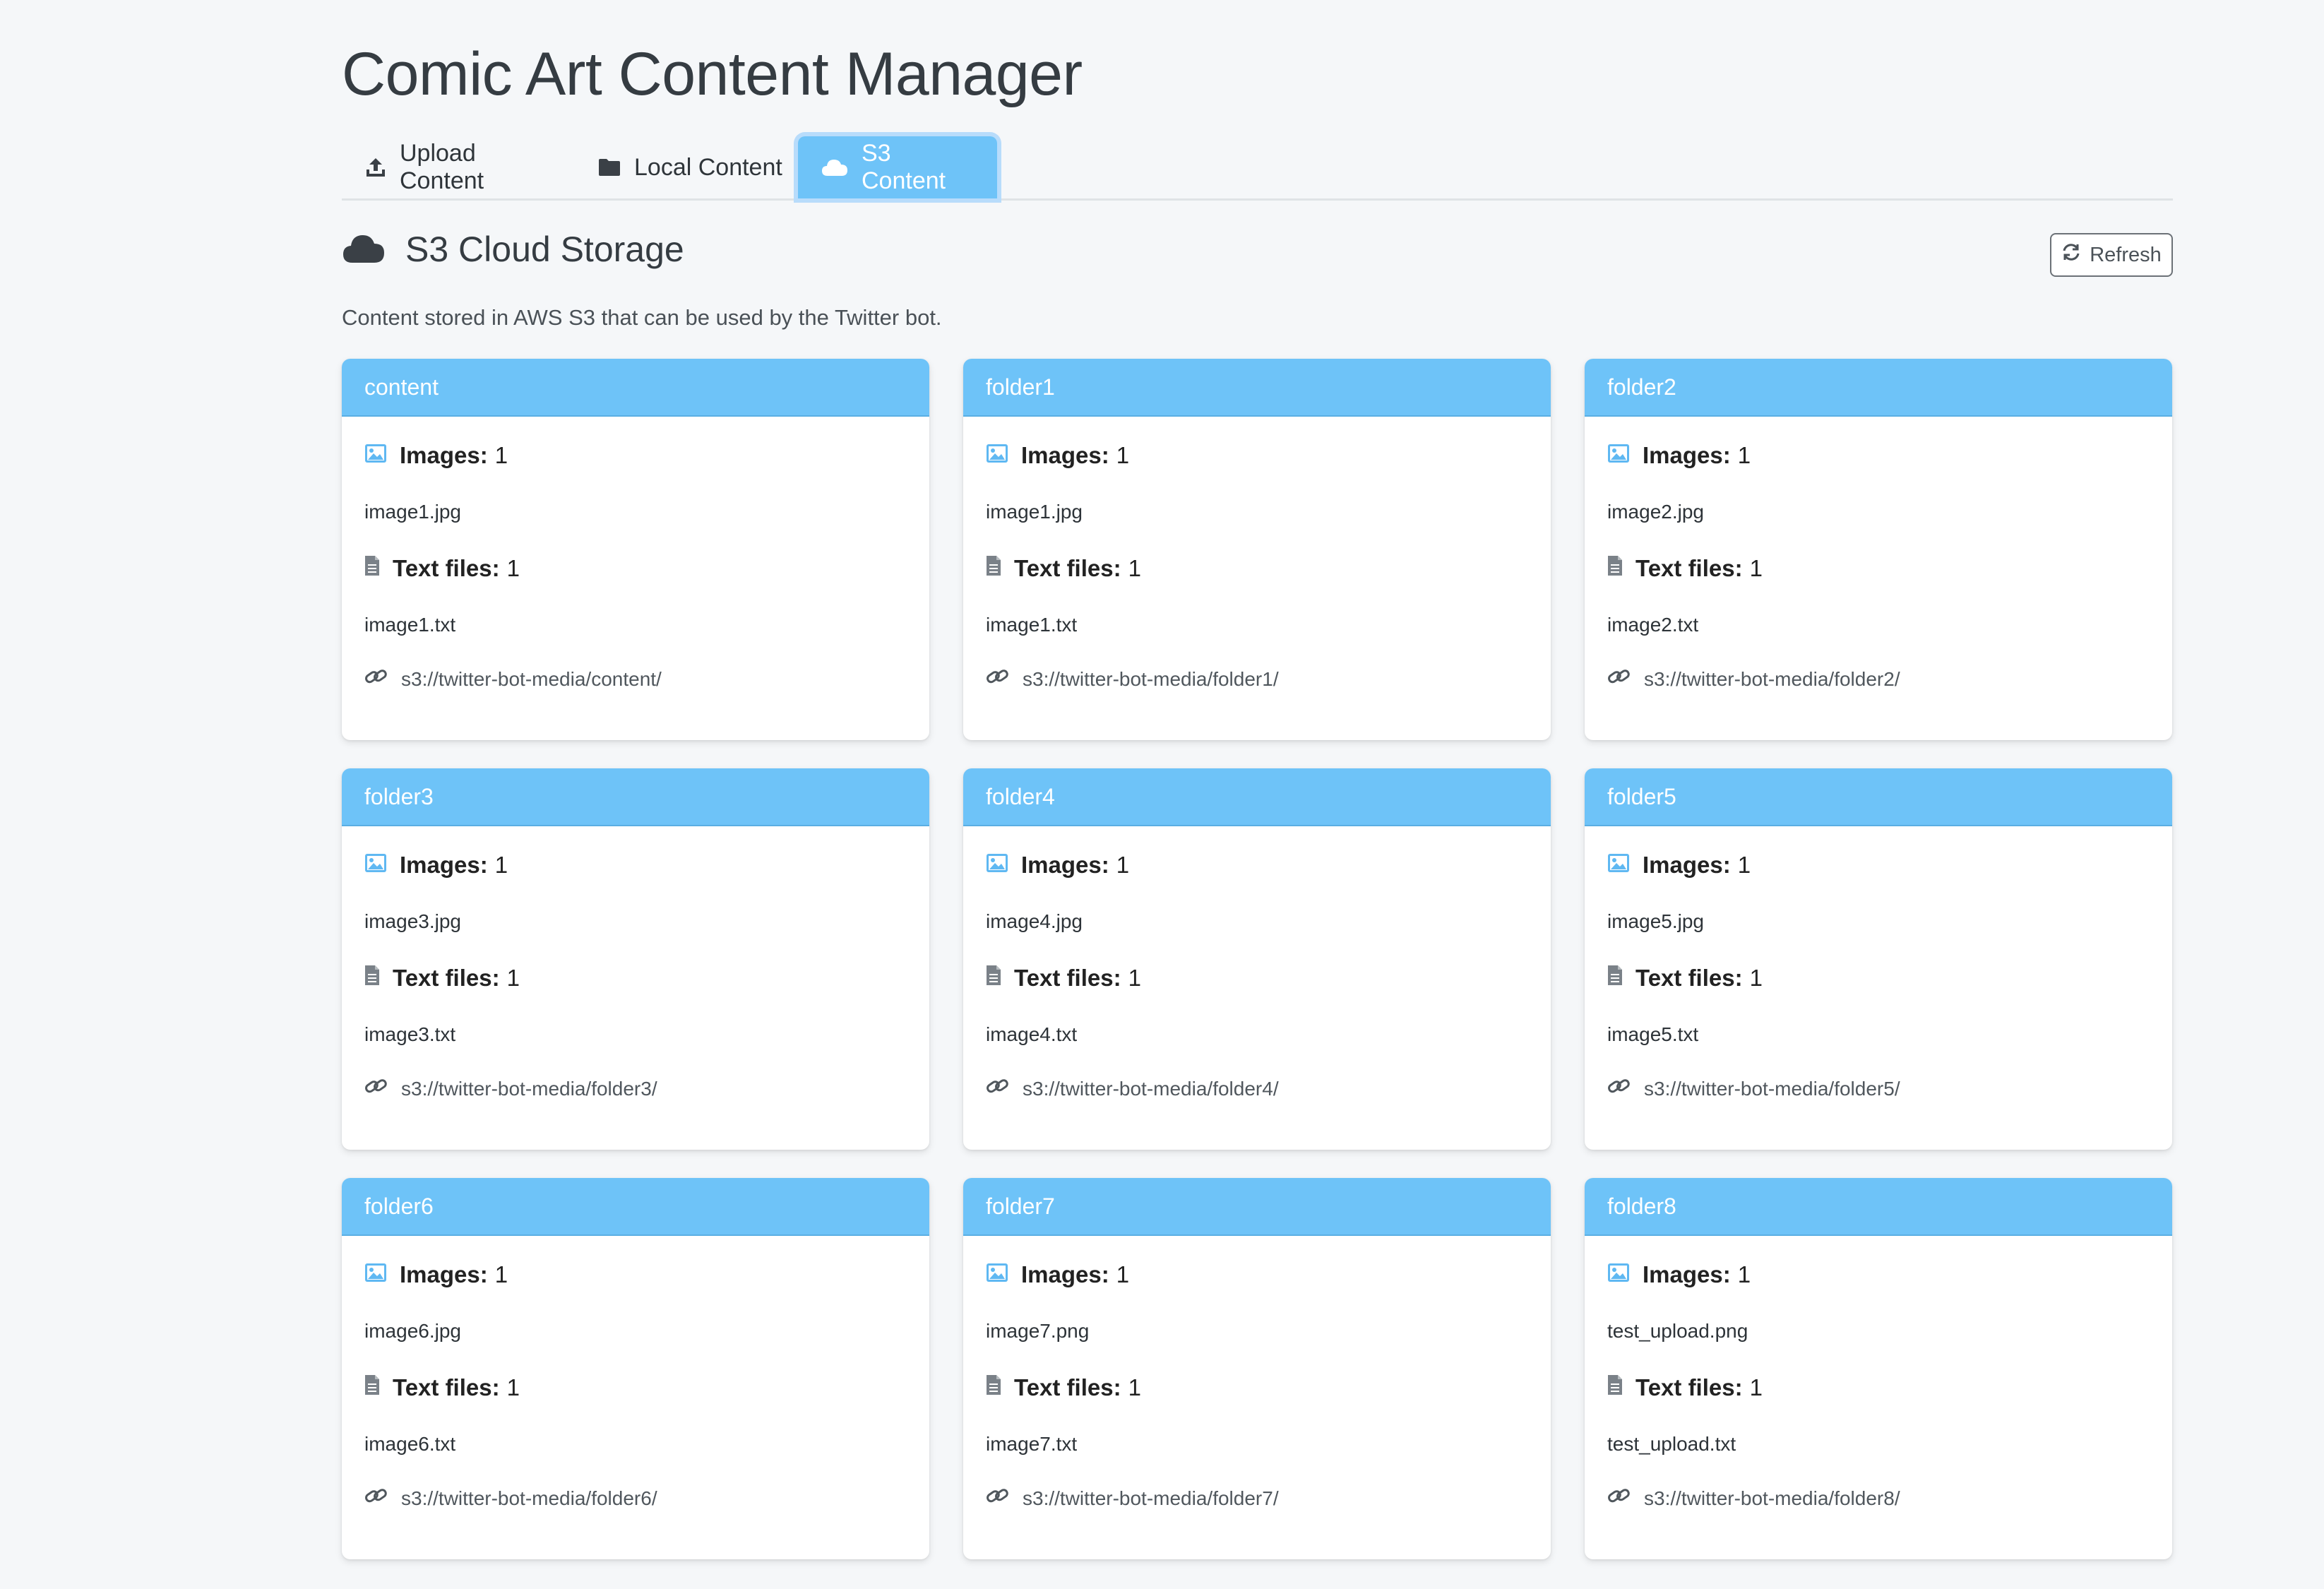 The width and height of the screenshot is (2324, 1589). What do you see at coordinates (1032, 625) in the screenshot?
I see `text-filename: image1.txt` at bounding box center [1032, 625].